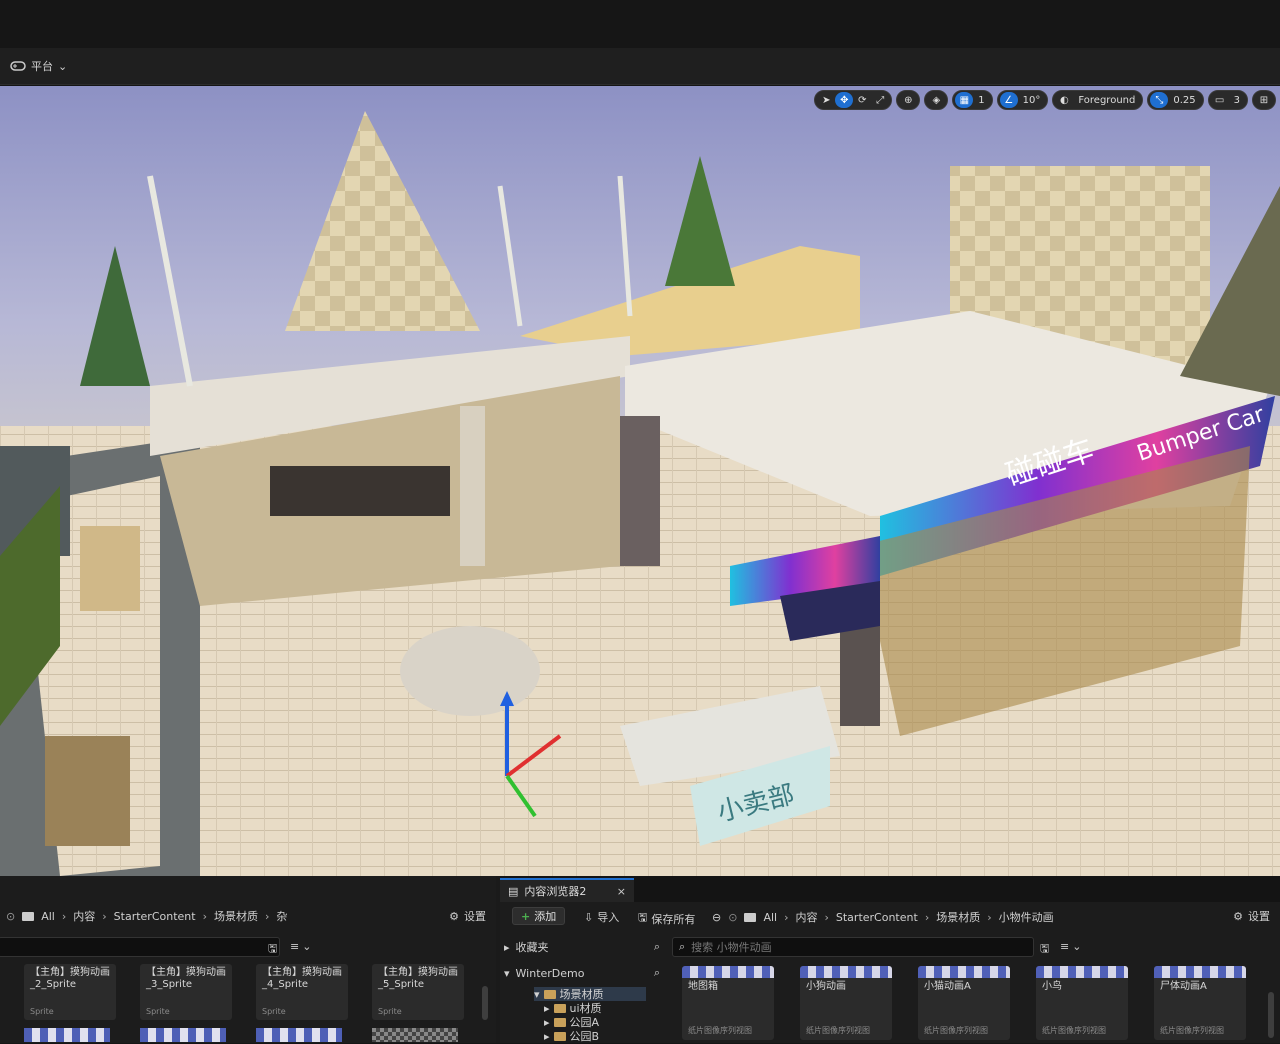 This screenshot has width=1280, height=1044. Describe the element at coordinates (302, 992) in the screenshot. I see `asset-tile: 【主角】摸狗动画_4_Sprite Sprite` at that location.